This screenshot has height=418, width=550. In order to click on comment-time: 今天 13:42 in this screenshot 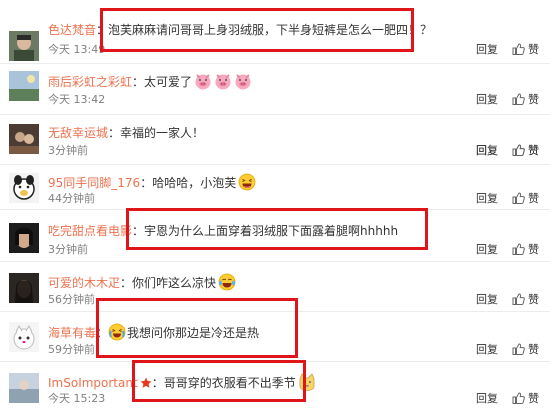, I will do `click(77, 99)`.